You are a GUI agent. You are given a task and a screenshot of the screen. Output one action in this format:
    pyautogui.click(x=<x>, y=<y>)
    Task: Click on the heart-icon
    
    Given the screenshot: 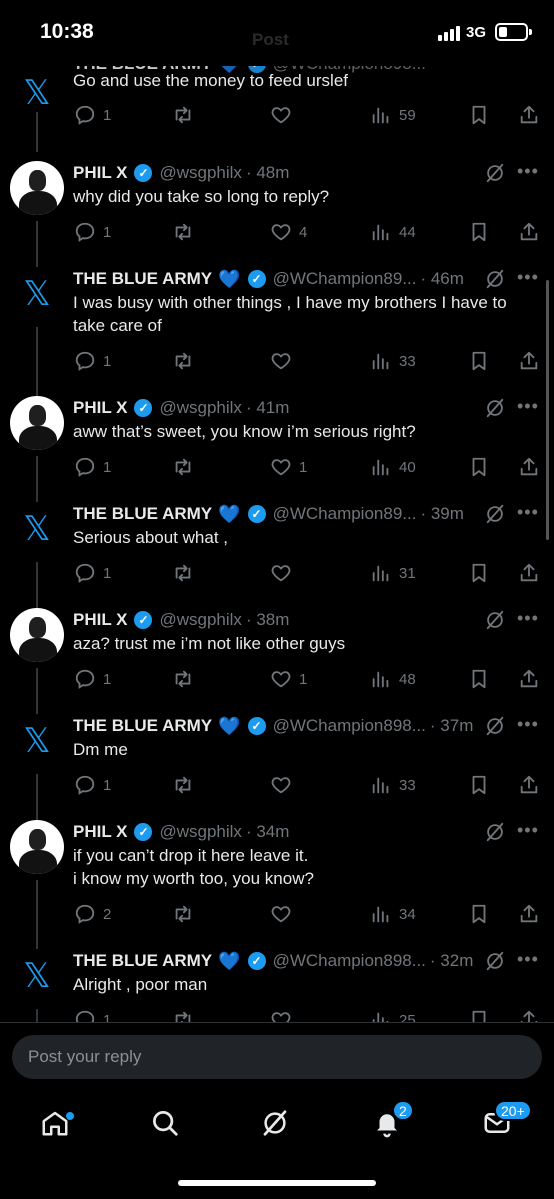 What is the action you would take?
    pyautogui.click(x=281, y=467)
    